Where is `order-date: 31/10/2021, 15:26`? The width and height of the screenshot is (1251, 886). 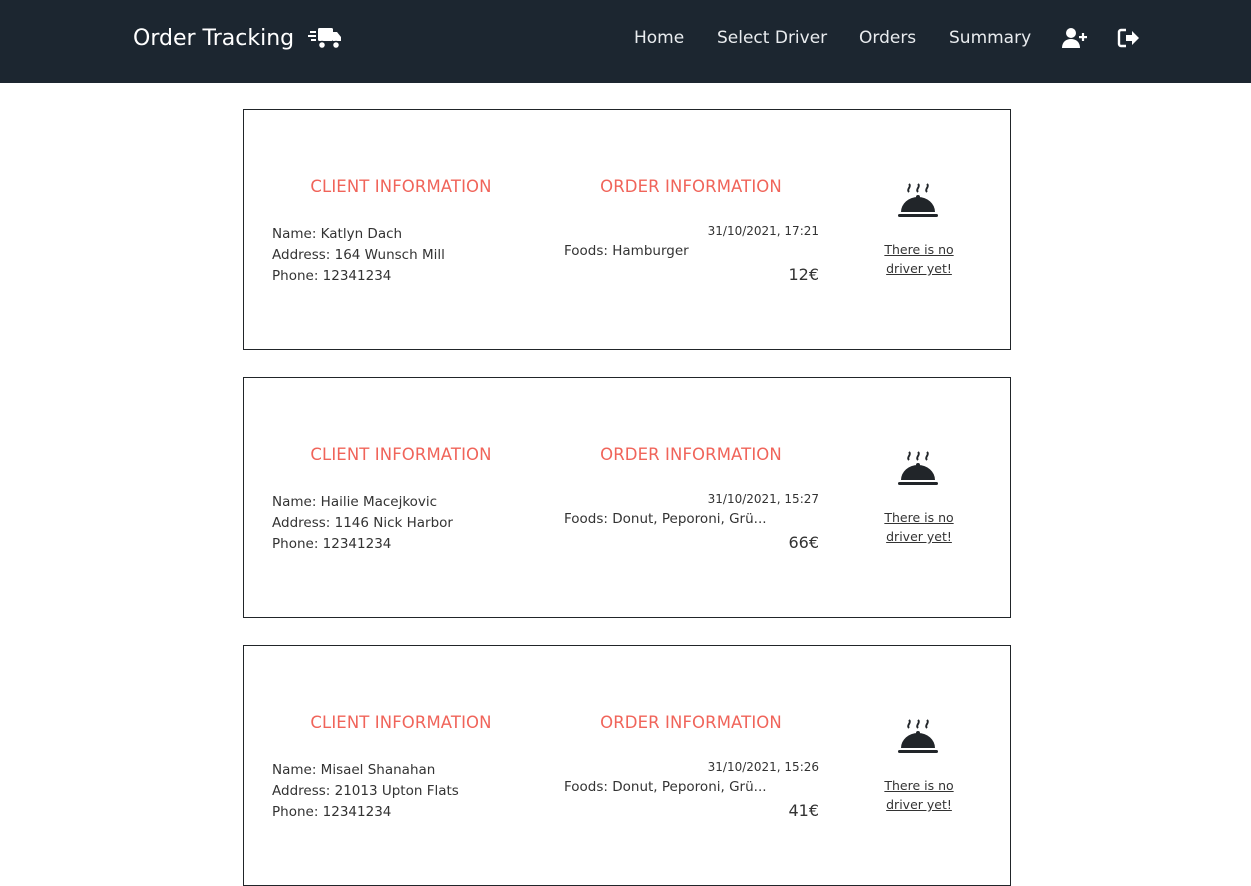
order-date: 31/10/2021, 15:26 is located at coordinates (763, 767).